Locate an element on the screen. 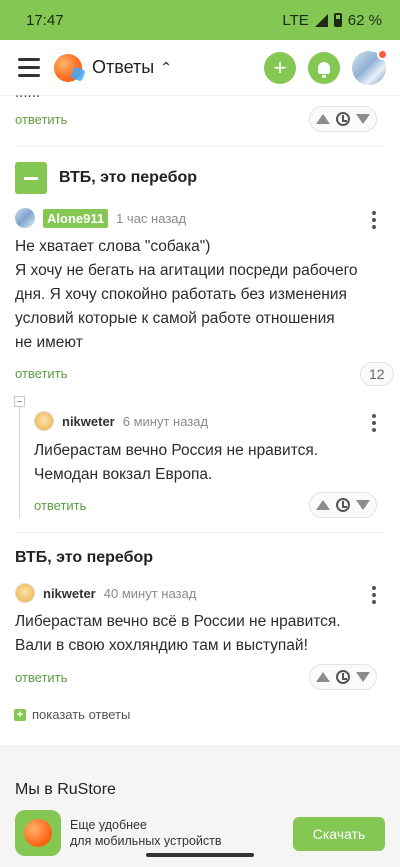 This screenshot has width=400, height=867. battery-icon is located at coordinates (337, 20).